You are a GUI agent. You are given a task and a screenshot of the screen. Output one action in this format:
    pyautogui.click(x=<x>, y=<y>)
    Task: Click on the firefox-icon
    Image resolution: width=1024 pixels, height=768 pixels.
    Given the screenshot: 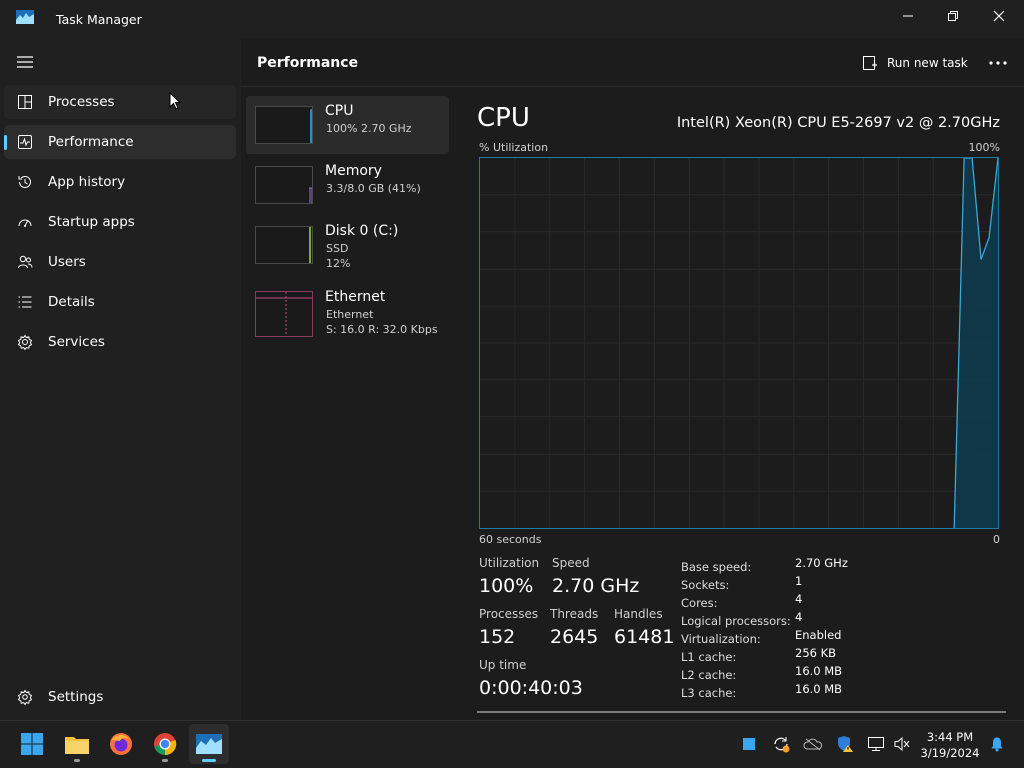 What is the action you would take?
    pyautogui.click(x=121, y=744)
    